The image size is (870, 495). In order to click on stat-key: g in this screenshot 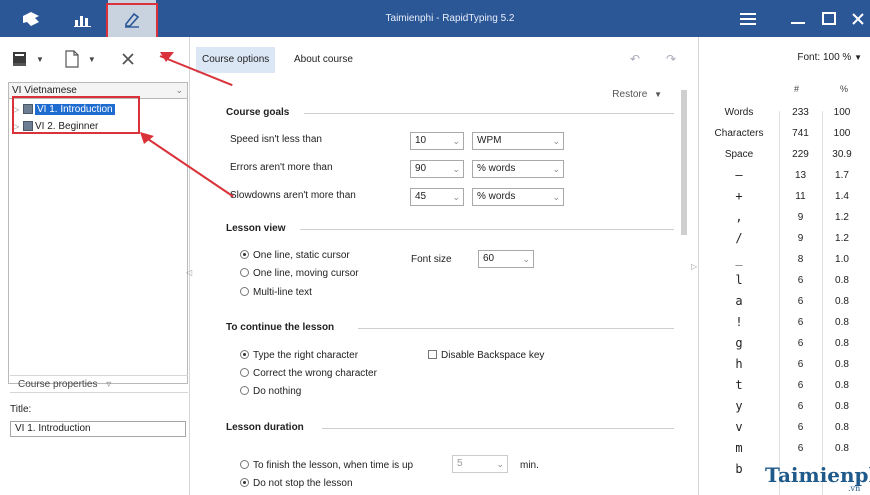, I will do `click(739, 343)`.